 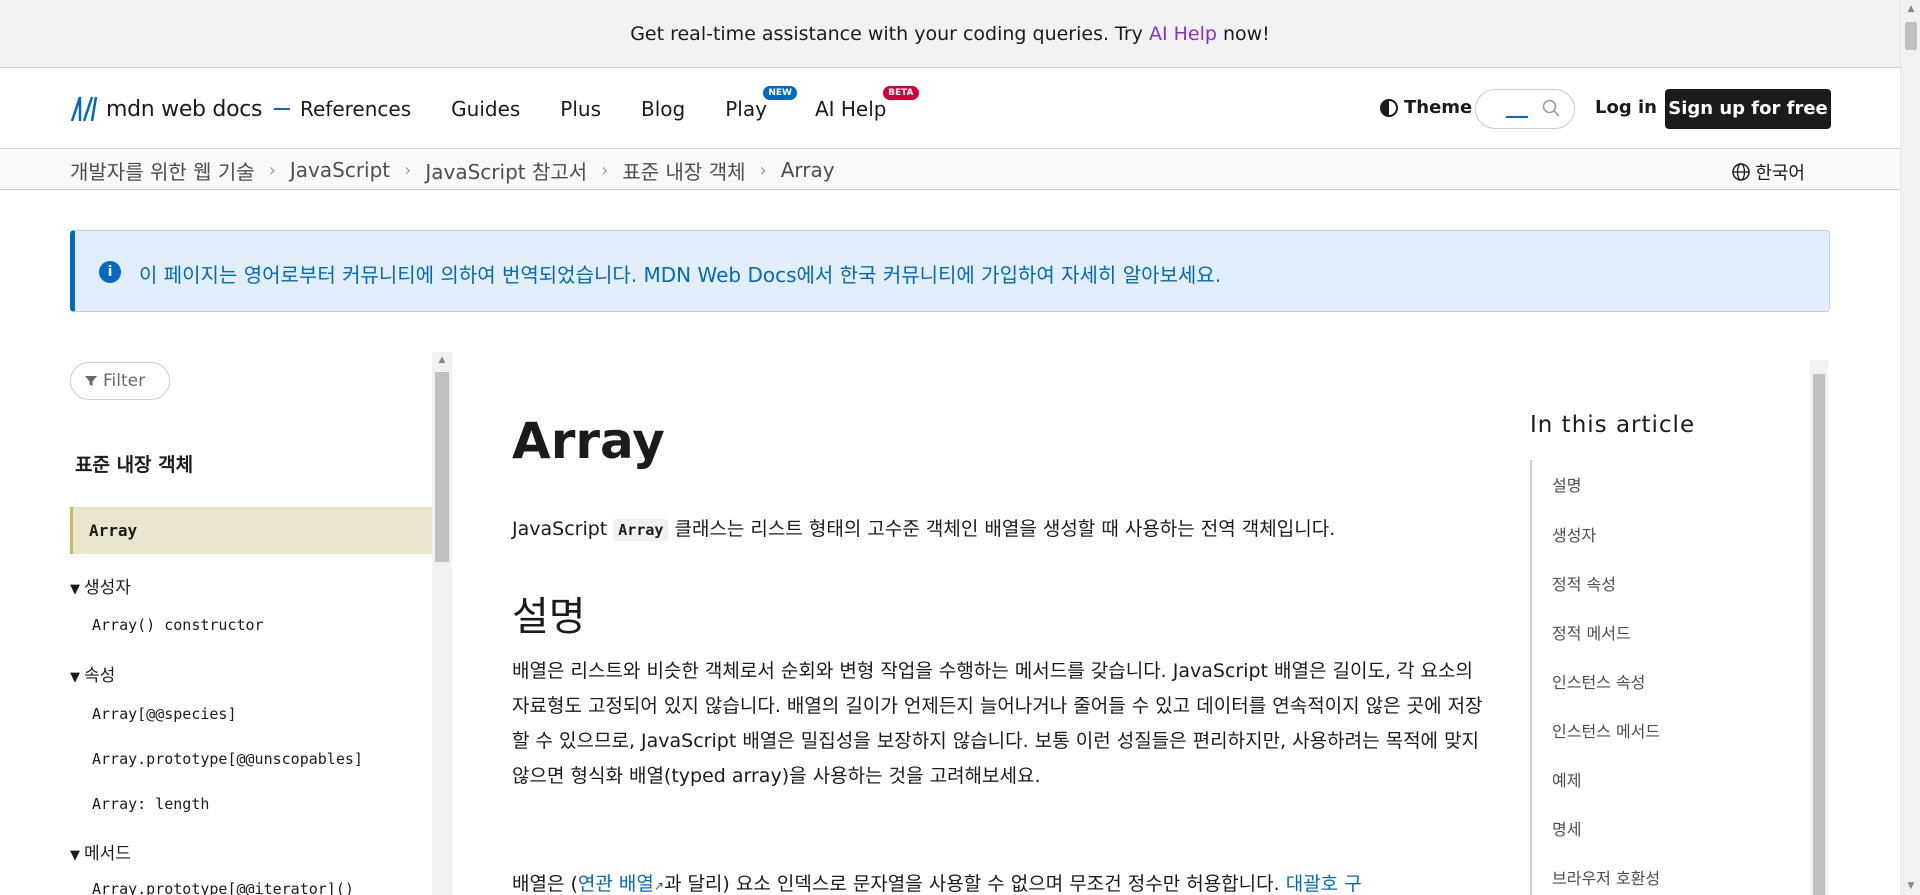 What do you see at coordinates (683, 170) in the screenshot?
I see `breadcrumb-item: 표준 내장 객체` at bounding box center [683, 170].